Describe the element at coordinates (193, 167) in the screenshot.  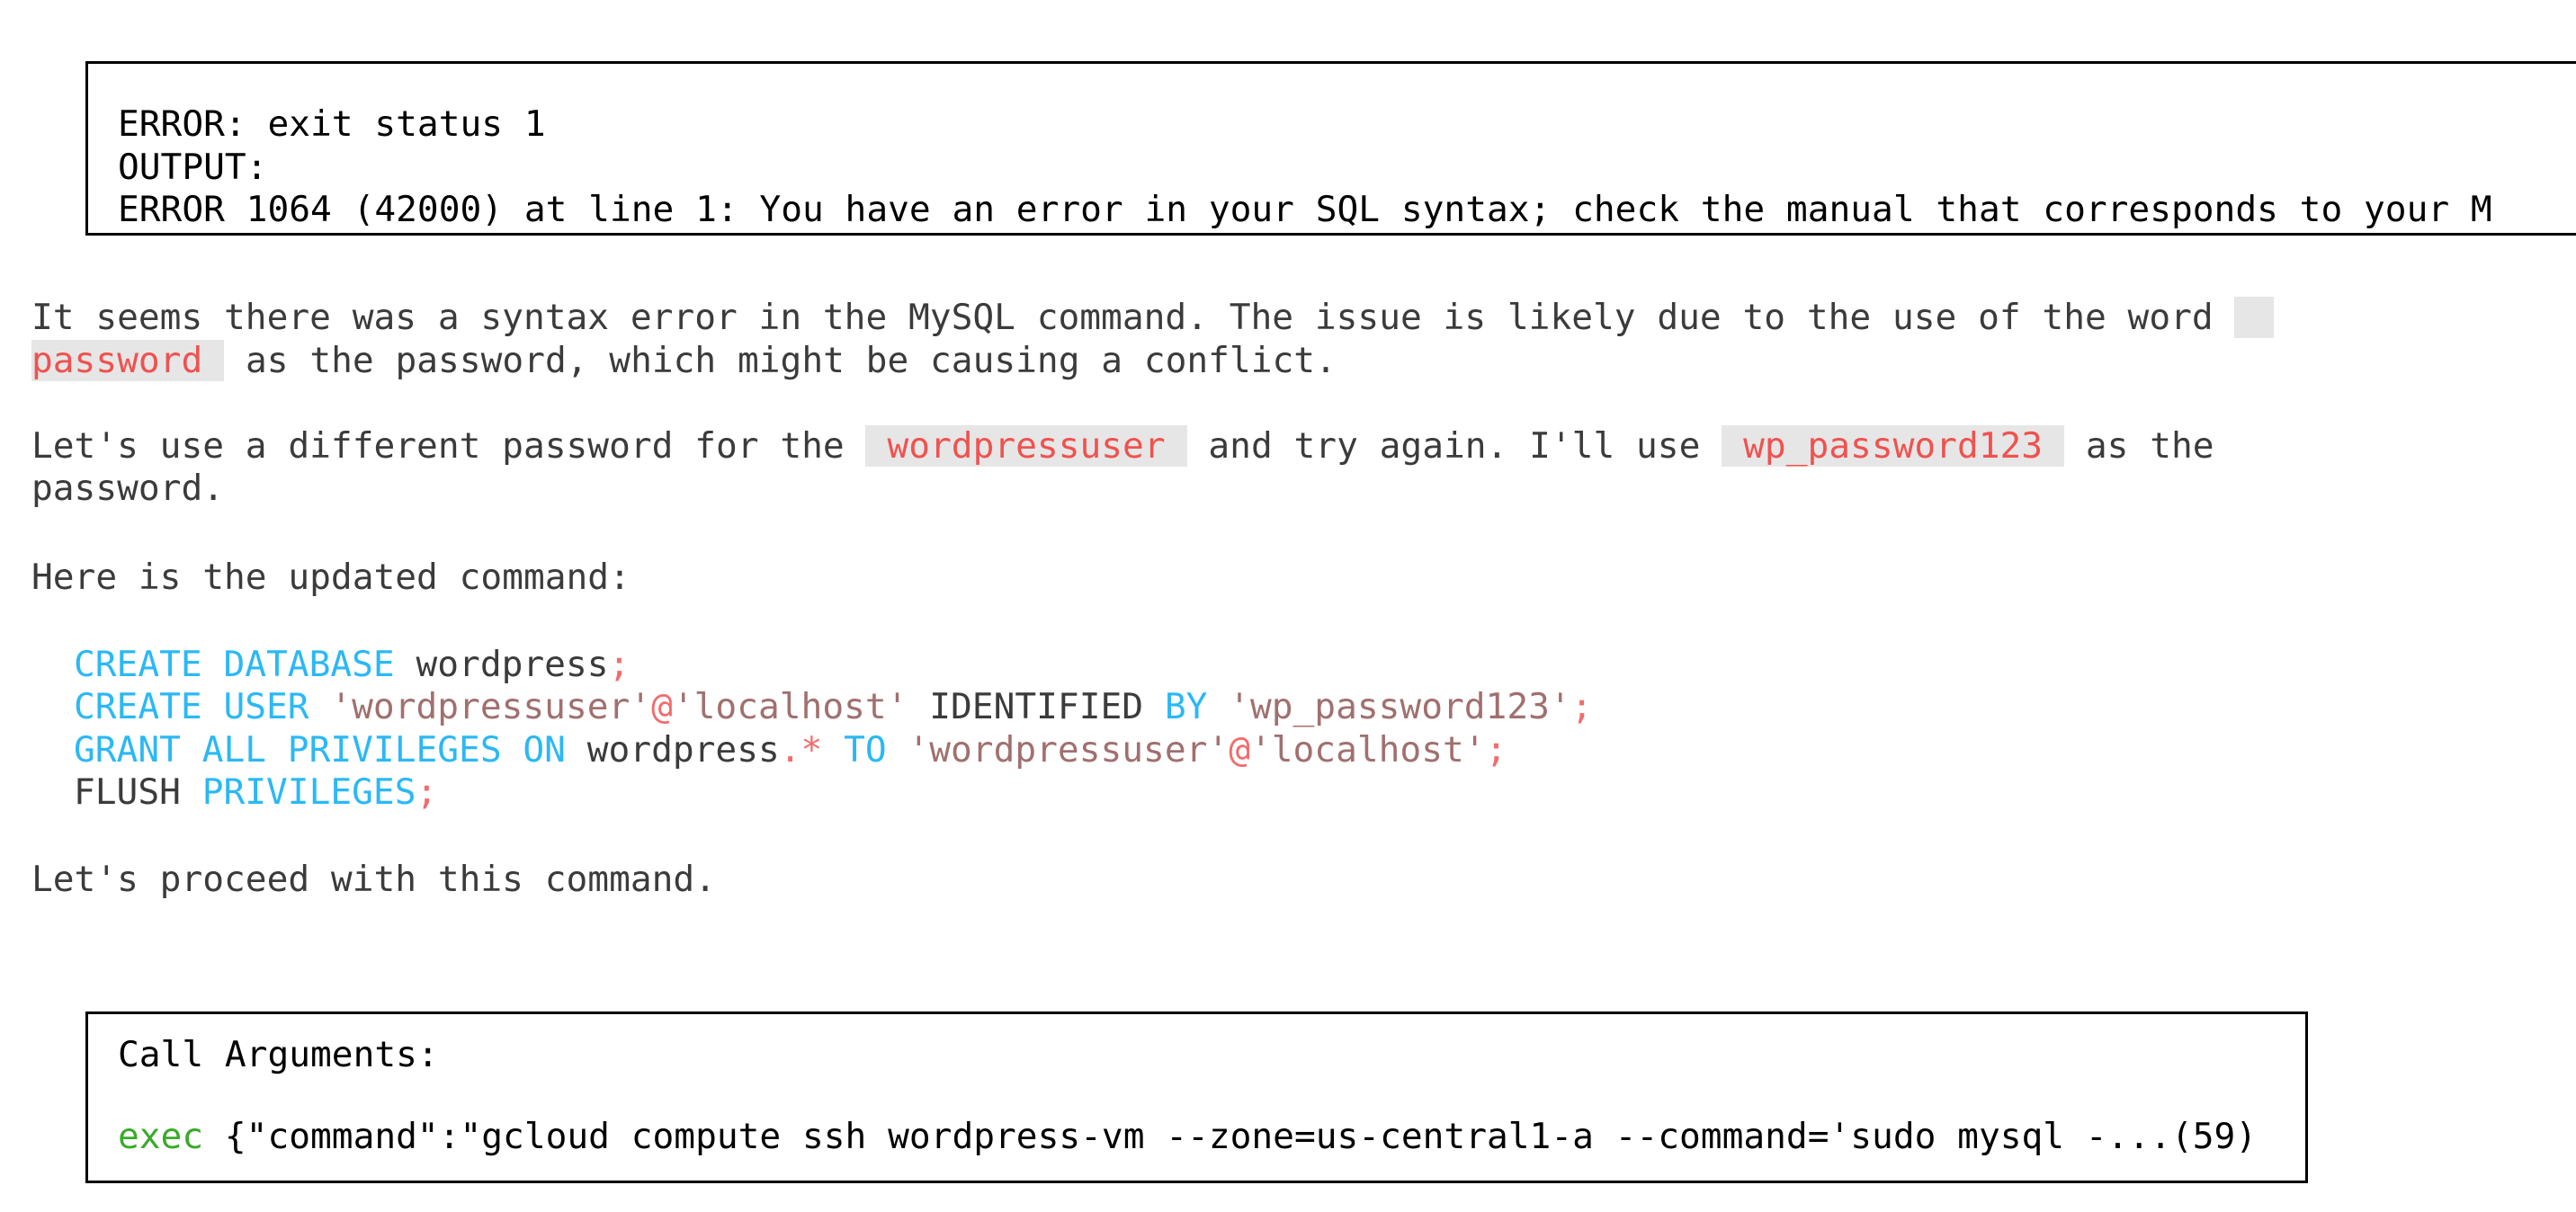
I see `output-line: OUTPUT:` at that location.